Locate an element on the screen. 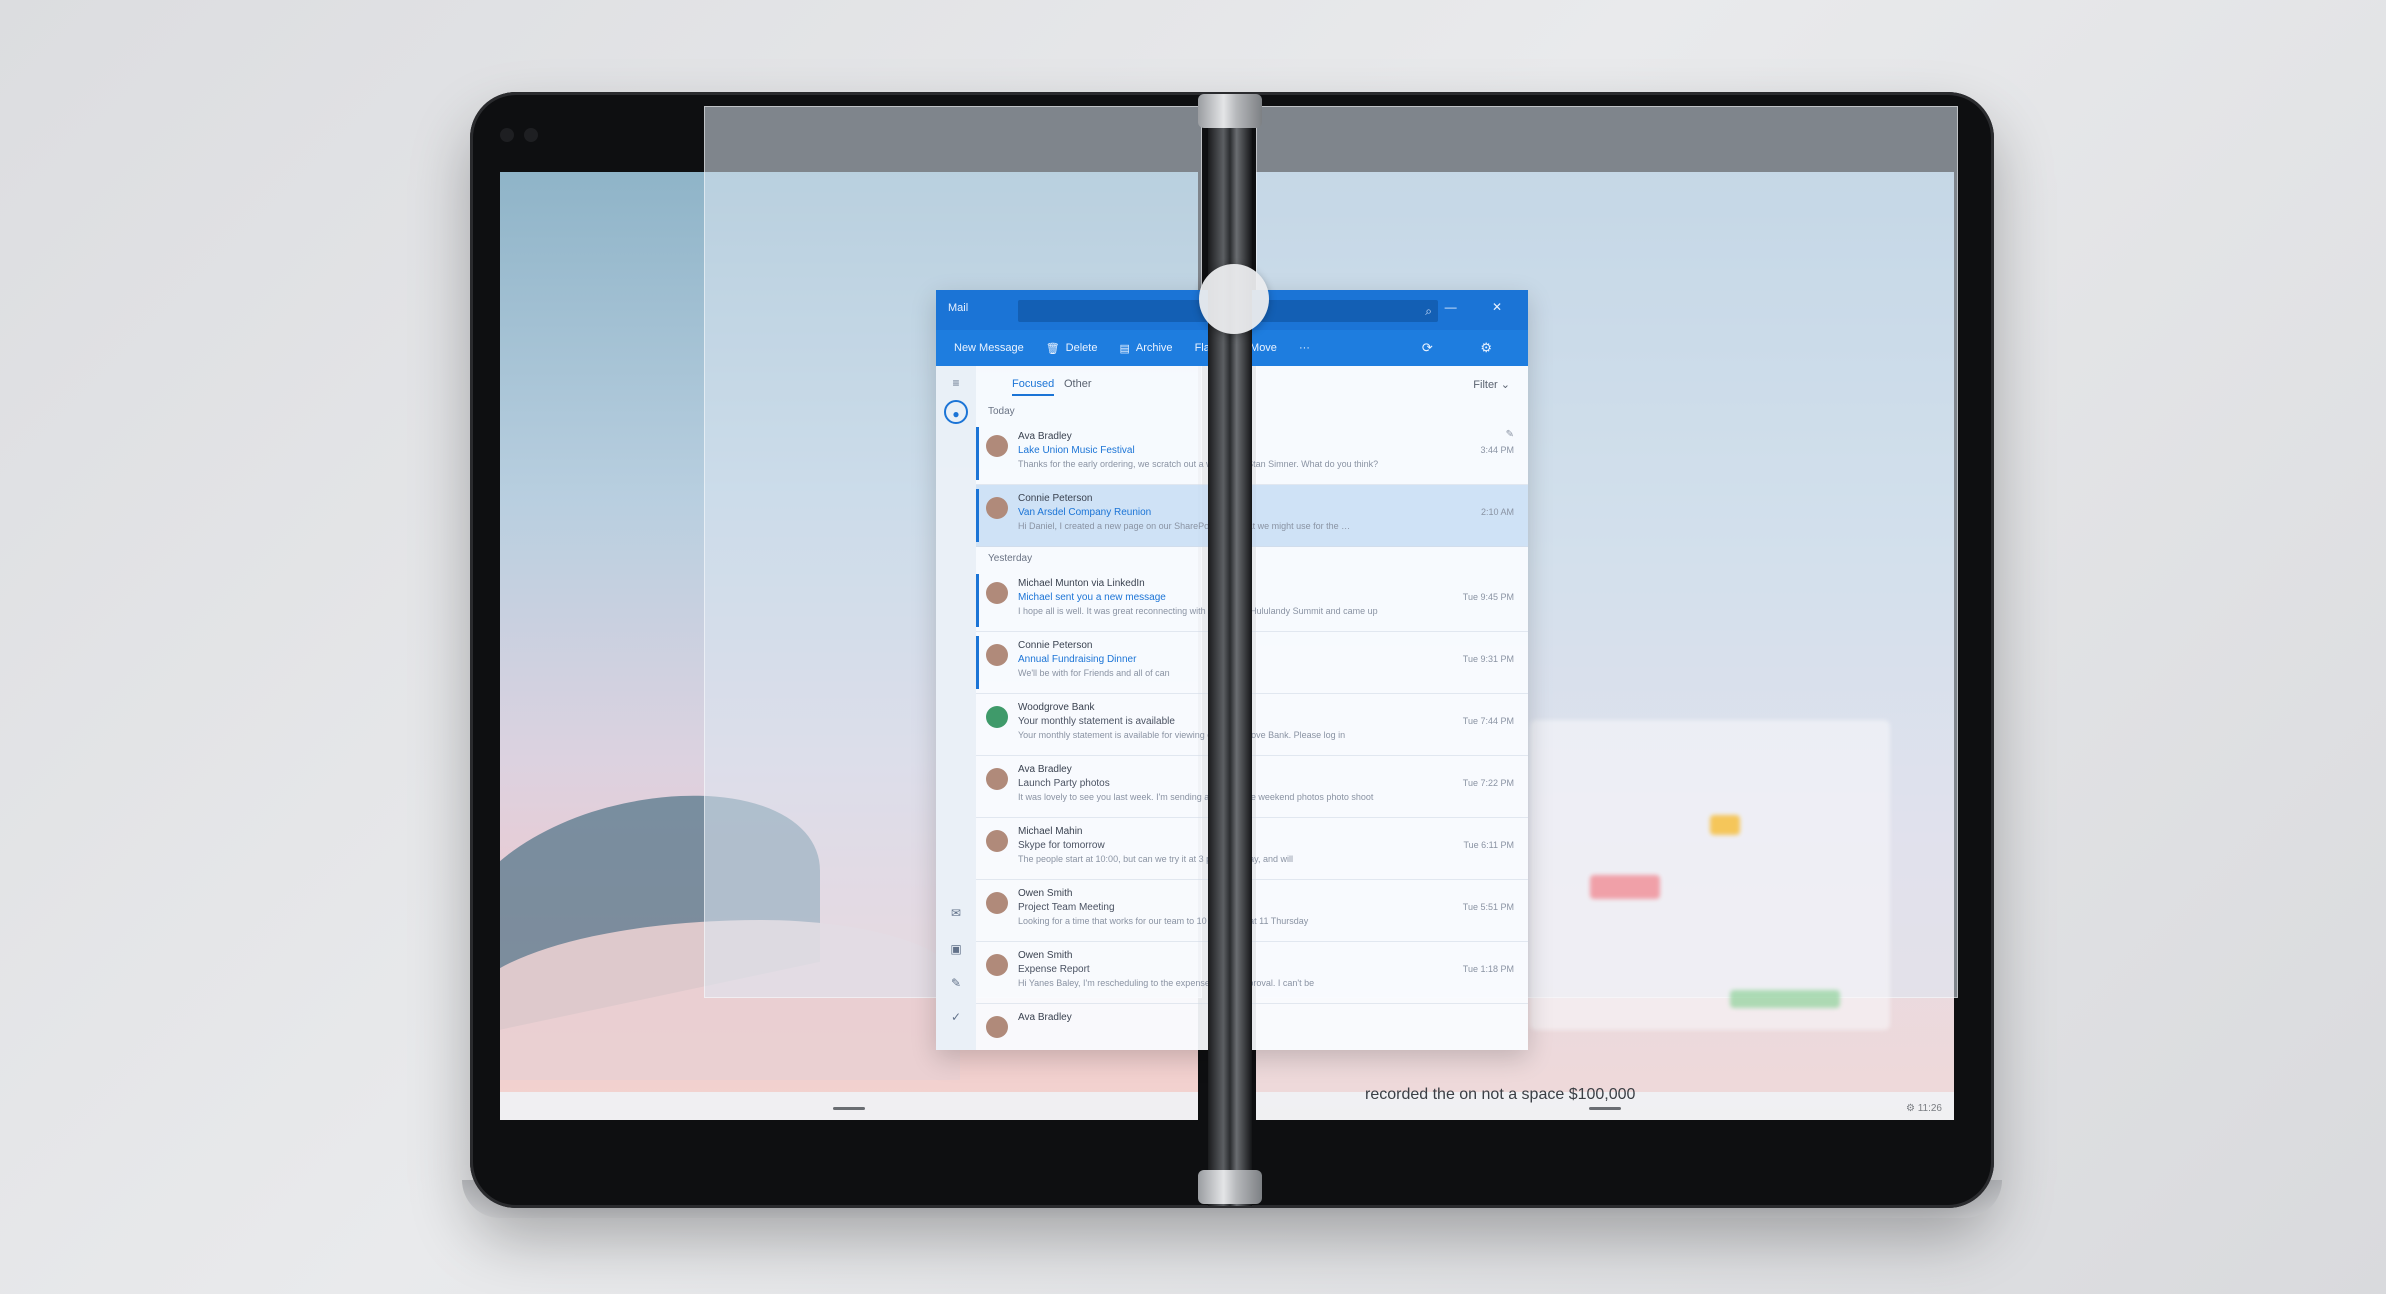 This screenshot has width=2386, height=1294. pin-icon: ✎ is located at coordinates (1510, 434).